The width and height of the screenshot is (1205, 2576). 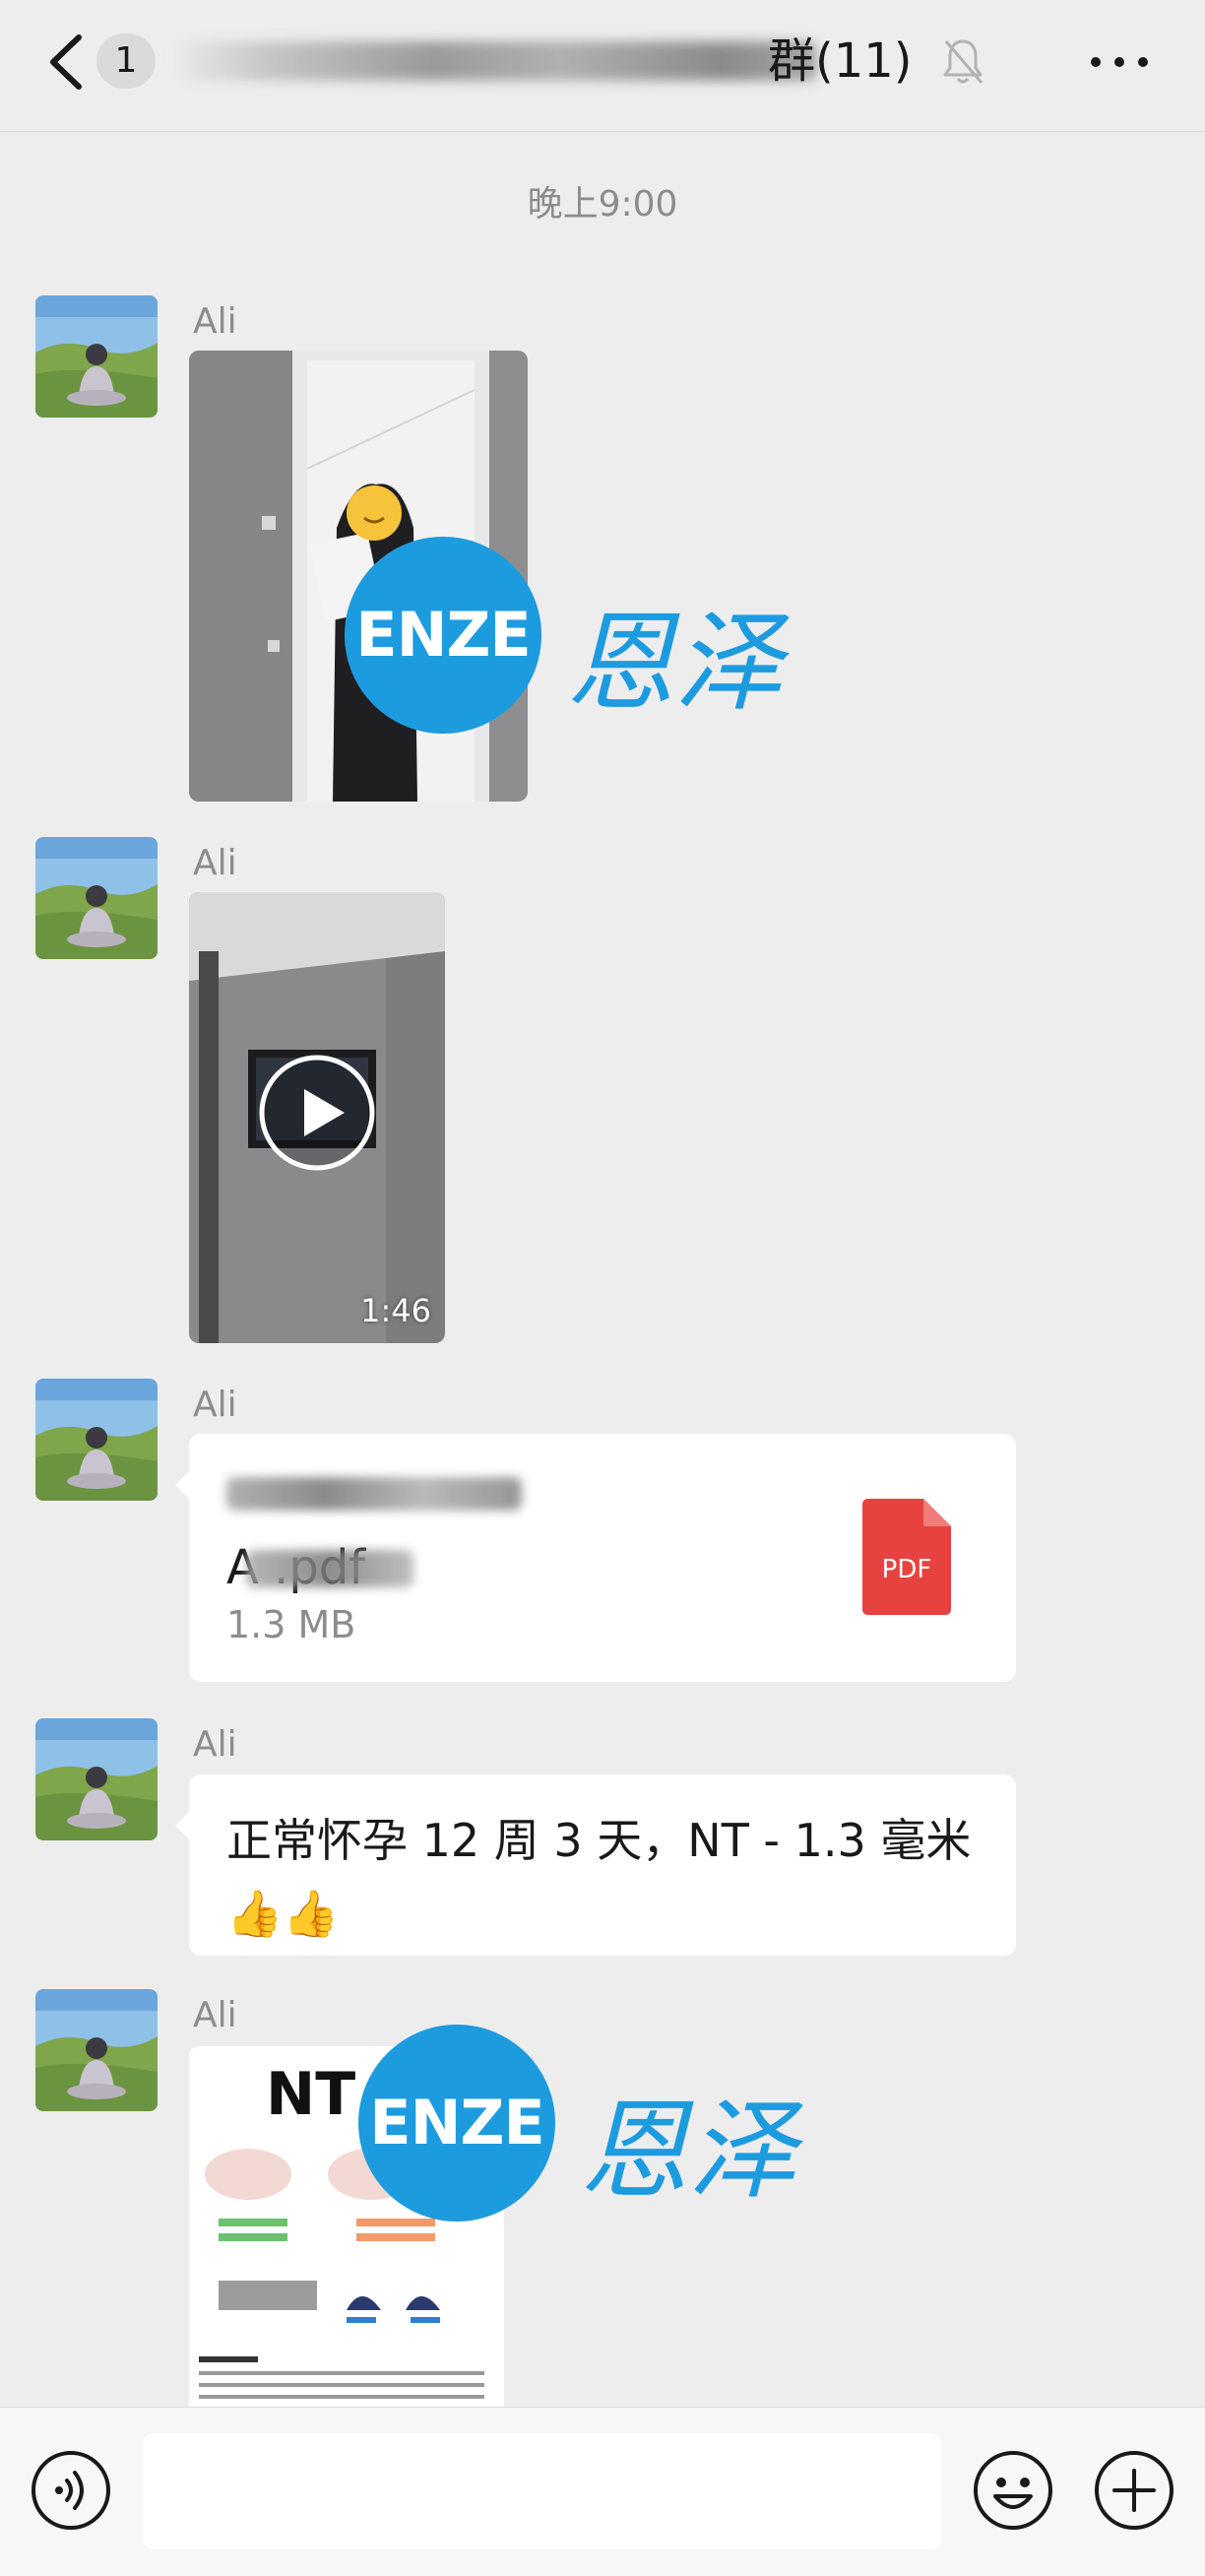 I want to click on pdf-label: PDF, so click(x=907, y=1569).